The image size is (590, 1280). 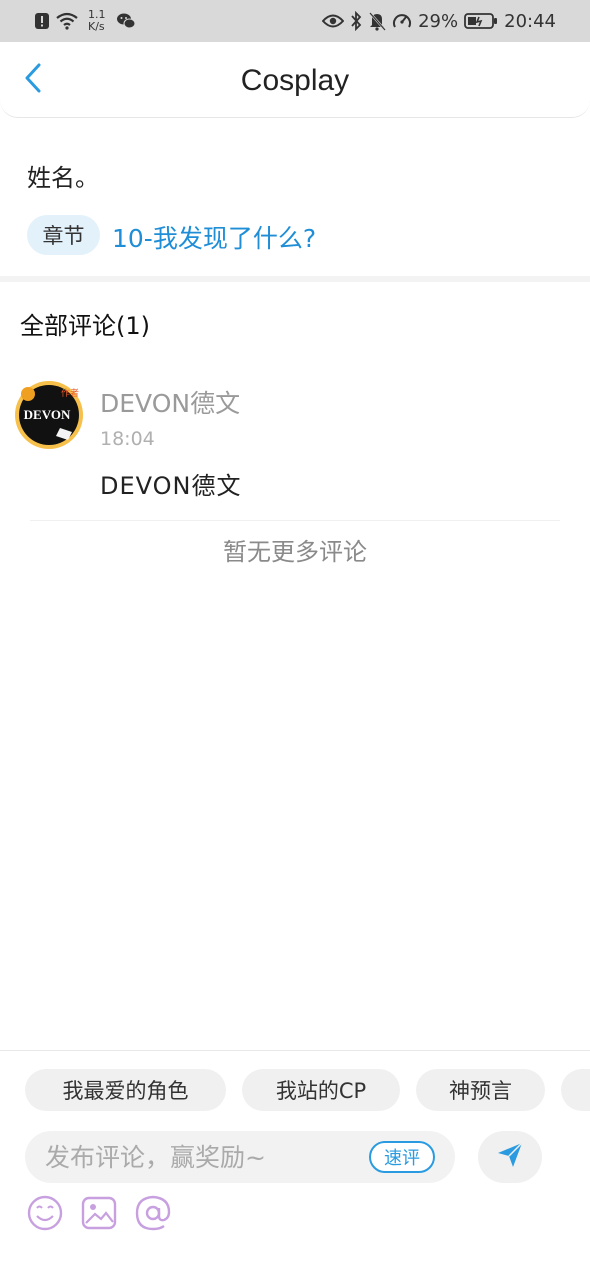 I want to click on chapter-link: 10-我发现了什么?, so click(x=214, y=237).